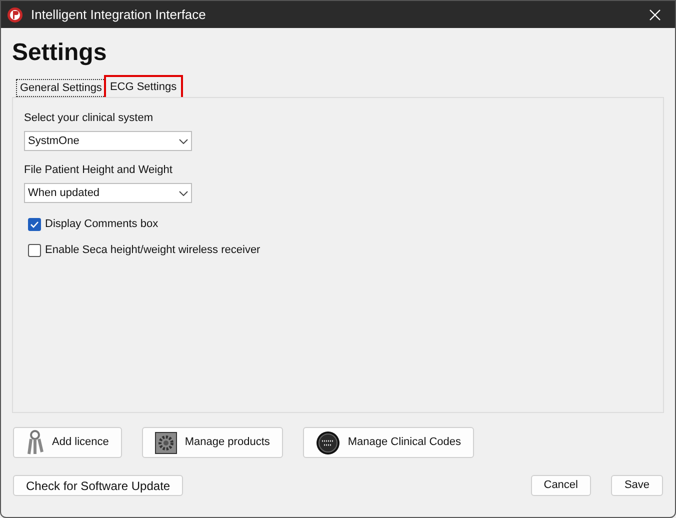 Image resolution: width=676 pixels, height=518 pixels. I want to click on tool-button: Manage Clinical Codes, so click(388, 442).